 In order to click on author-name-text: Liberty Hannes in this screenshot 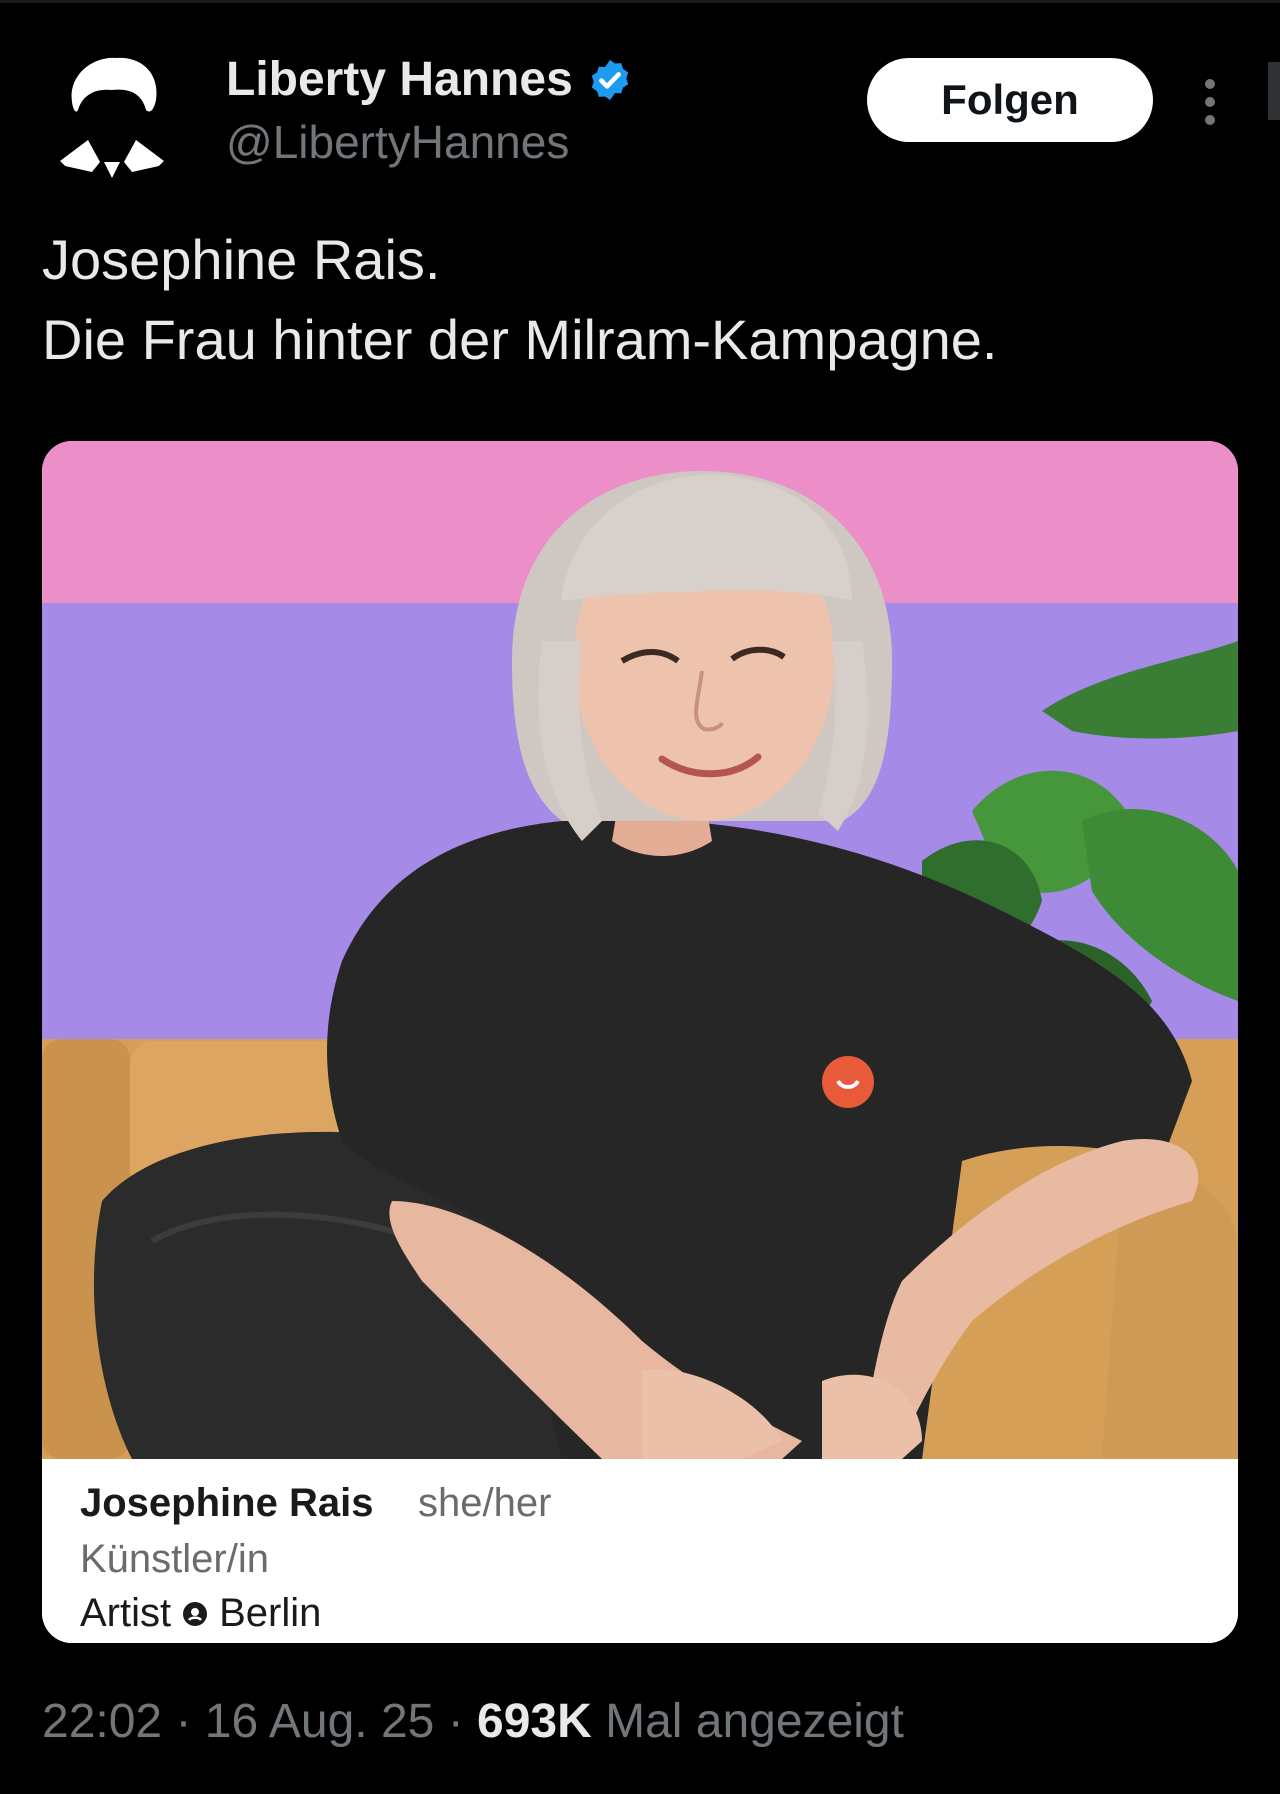, I will do `click(399, 80)`.